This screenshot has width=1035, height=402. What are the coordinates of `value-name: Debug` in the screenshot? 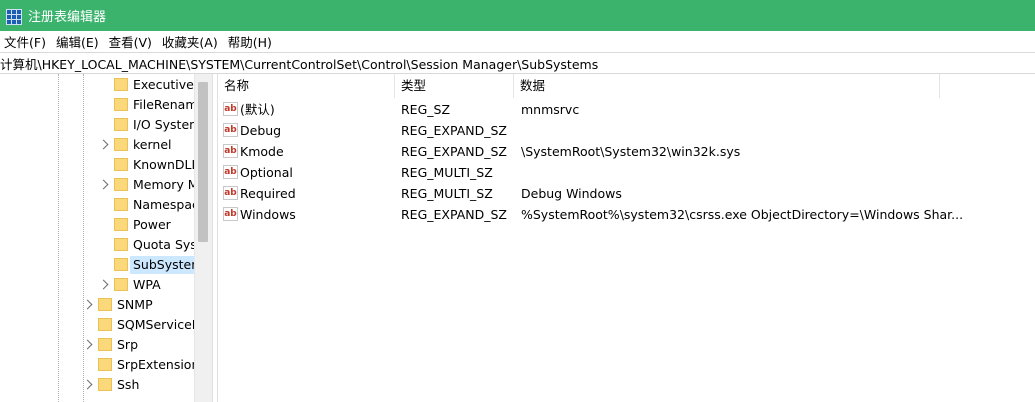 It's located at (261, 130).